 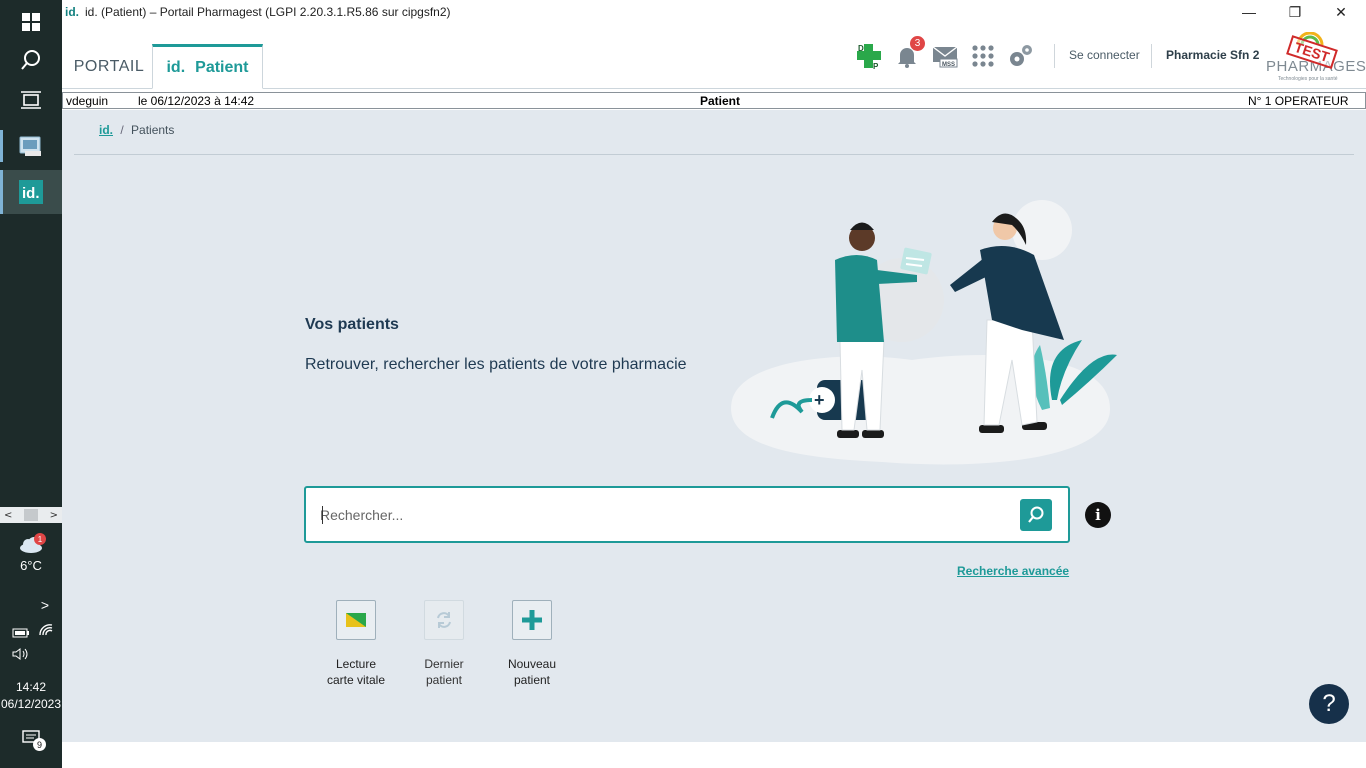 I want to click on notification-center-icon: 9, so click(x=34, y=740).